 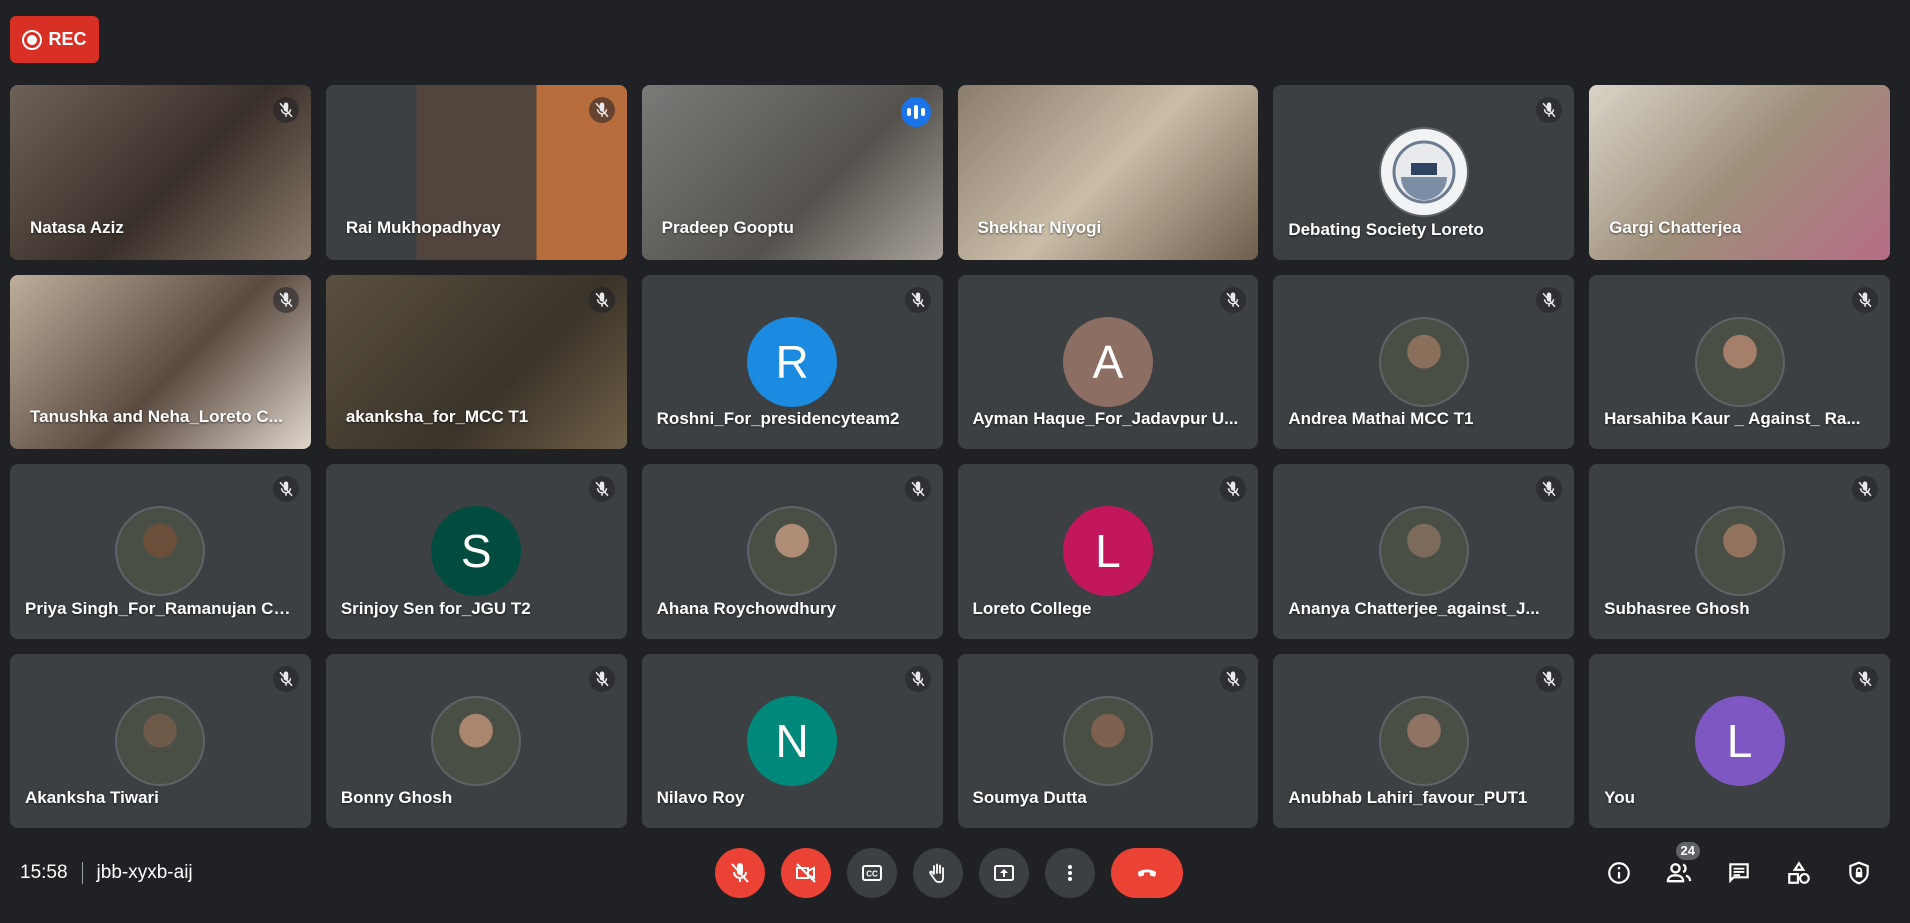 I want to click on participant-tile: R Roshni_For_presidencyteam2, so click(x=792, y=361).